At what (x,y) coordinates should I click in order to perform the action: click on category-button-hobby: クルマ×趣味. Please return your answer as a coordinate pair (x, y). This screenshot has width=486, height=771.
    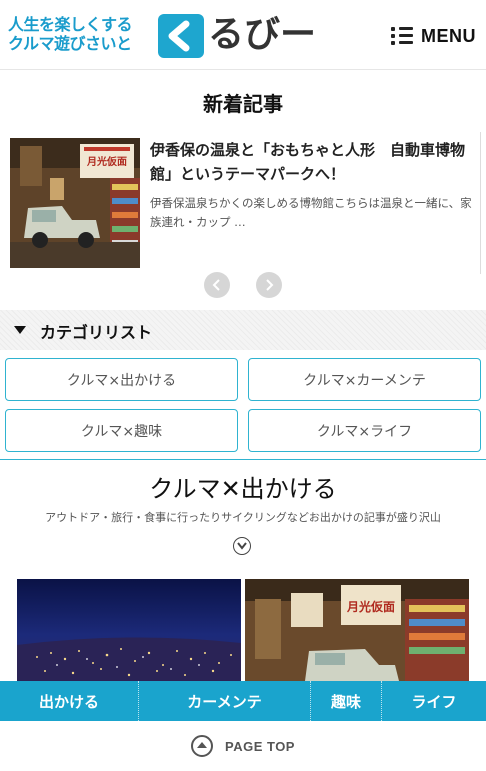
    Looking at the image, I should click on (121, 430).